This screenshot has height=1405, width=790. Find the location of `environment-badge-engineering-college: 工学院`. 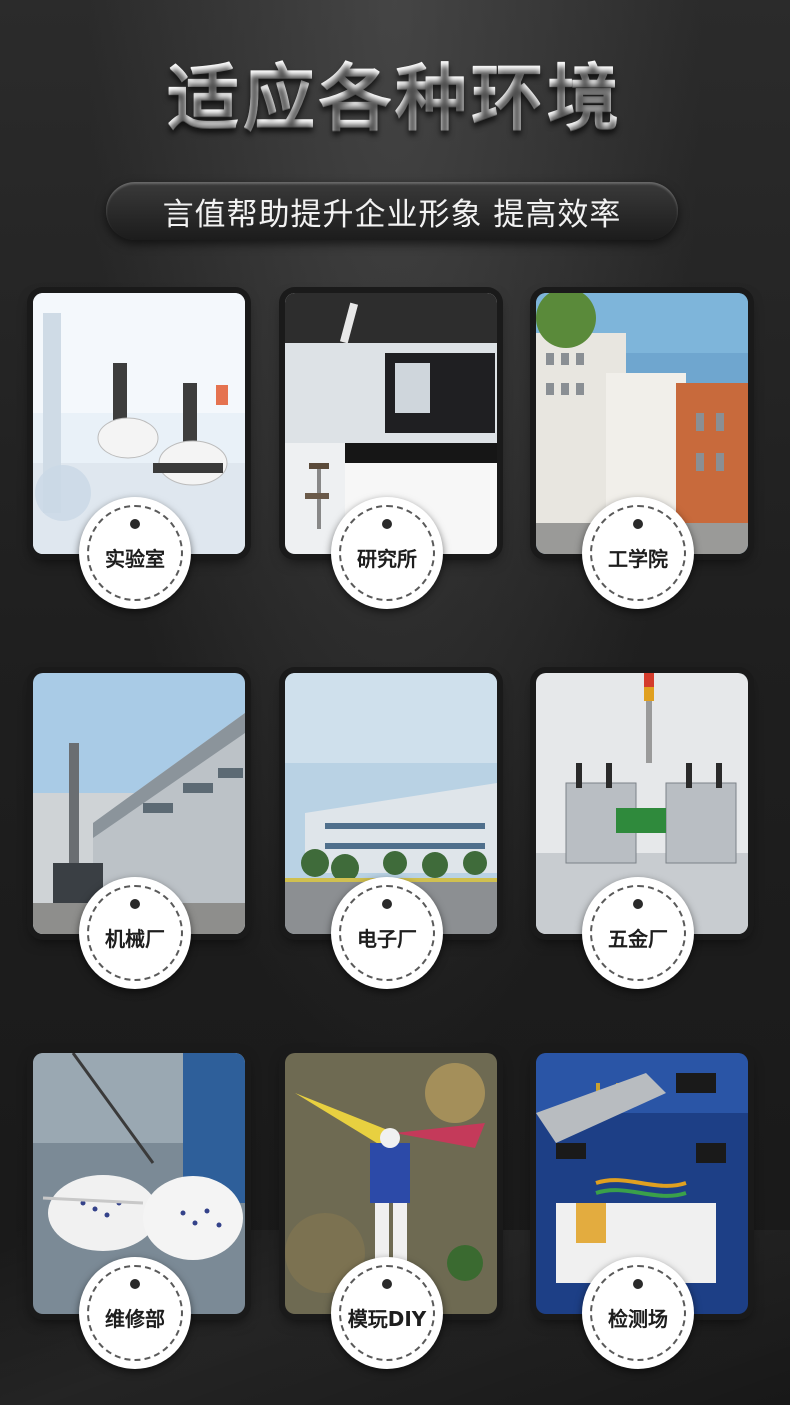

environment-badge-engineering-college: 工学院 is located at coordinates (638, 553).